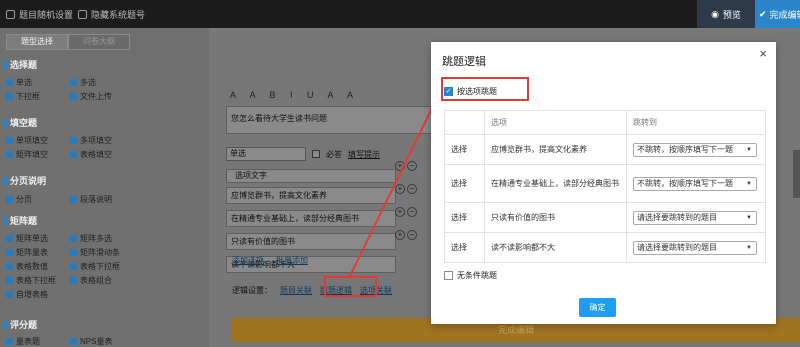  What do you see at coordinates (364, 154) in the screenshot?
I see `fill-hint-link: 填写提示` at bounding box center [364, 154].